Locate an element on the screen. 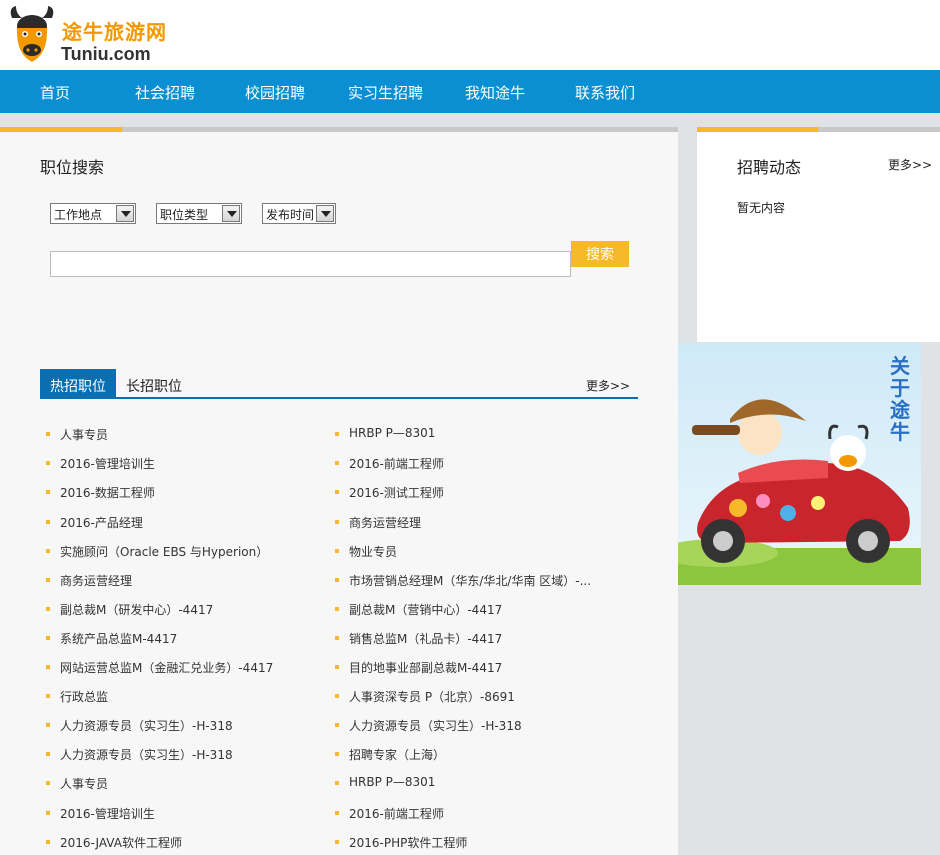 The width and height of the screenshot is (940, 855). nav-contact-us: 联系我们 is located at coordinates (605, 92).